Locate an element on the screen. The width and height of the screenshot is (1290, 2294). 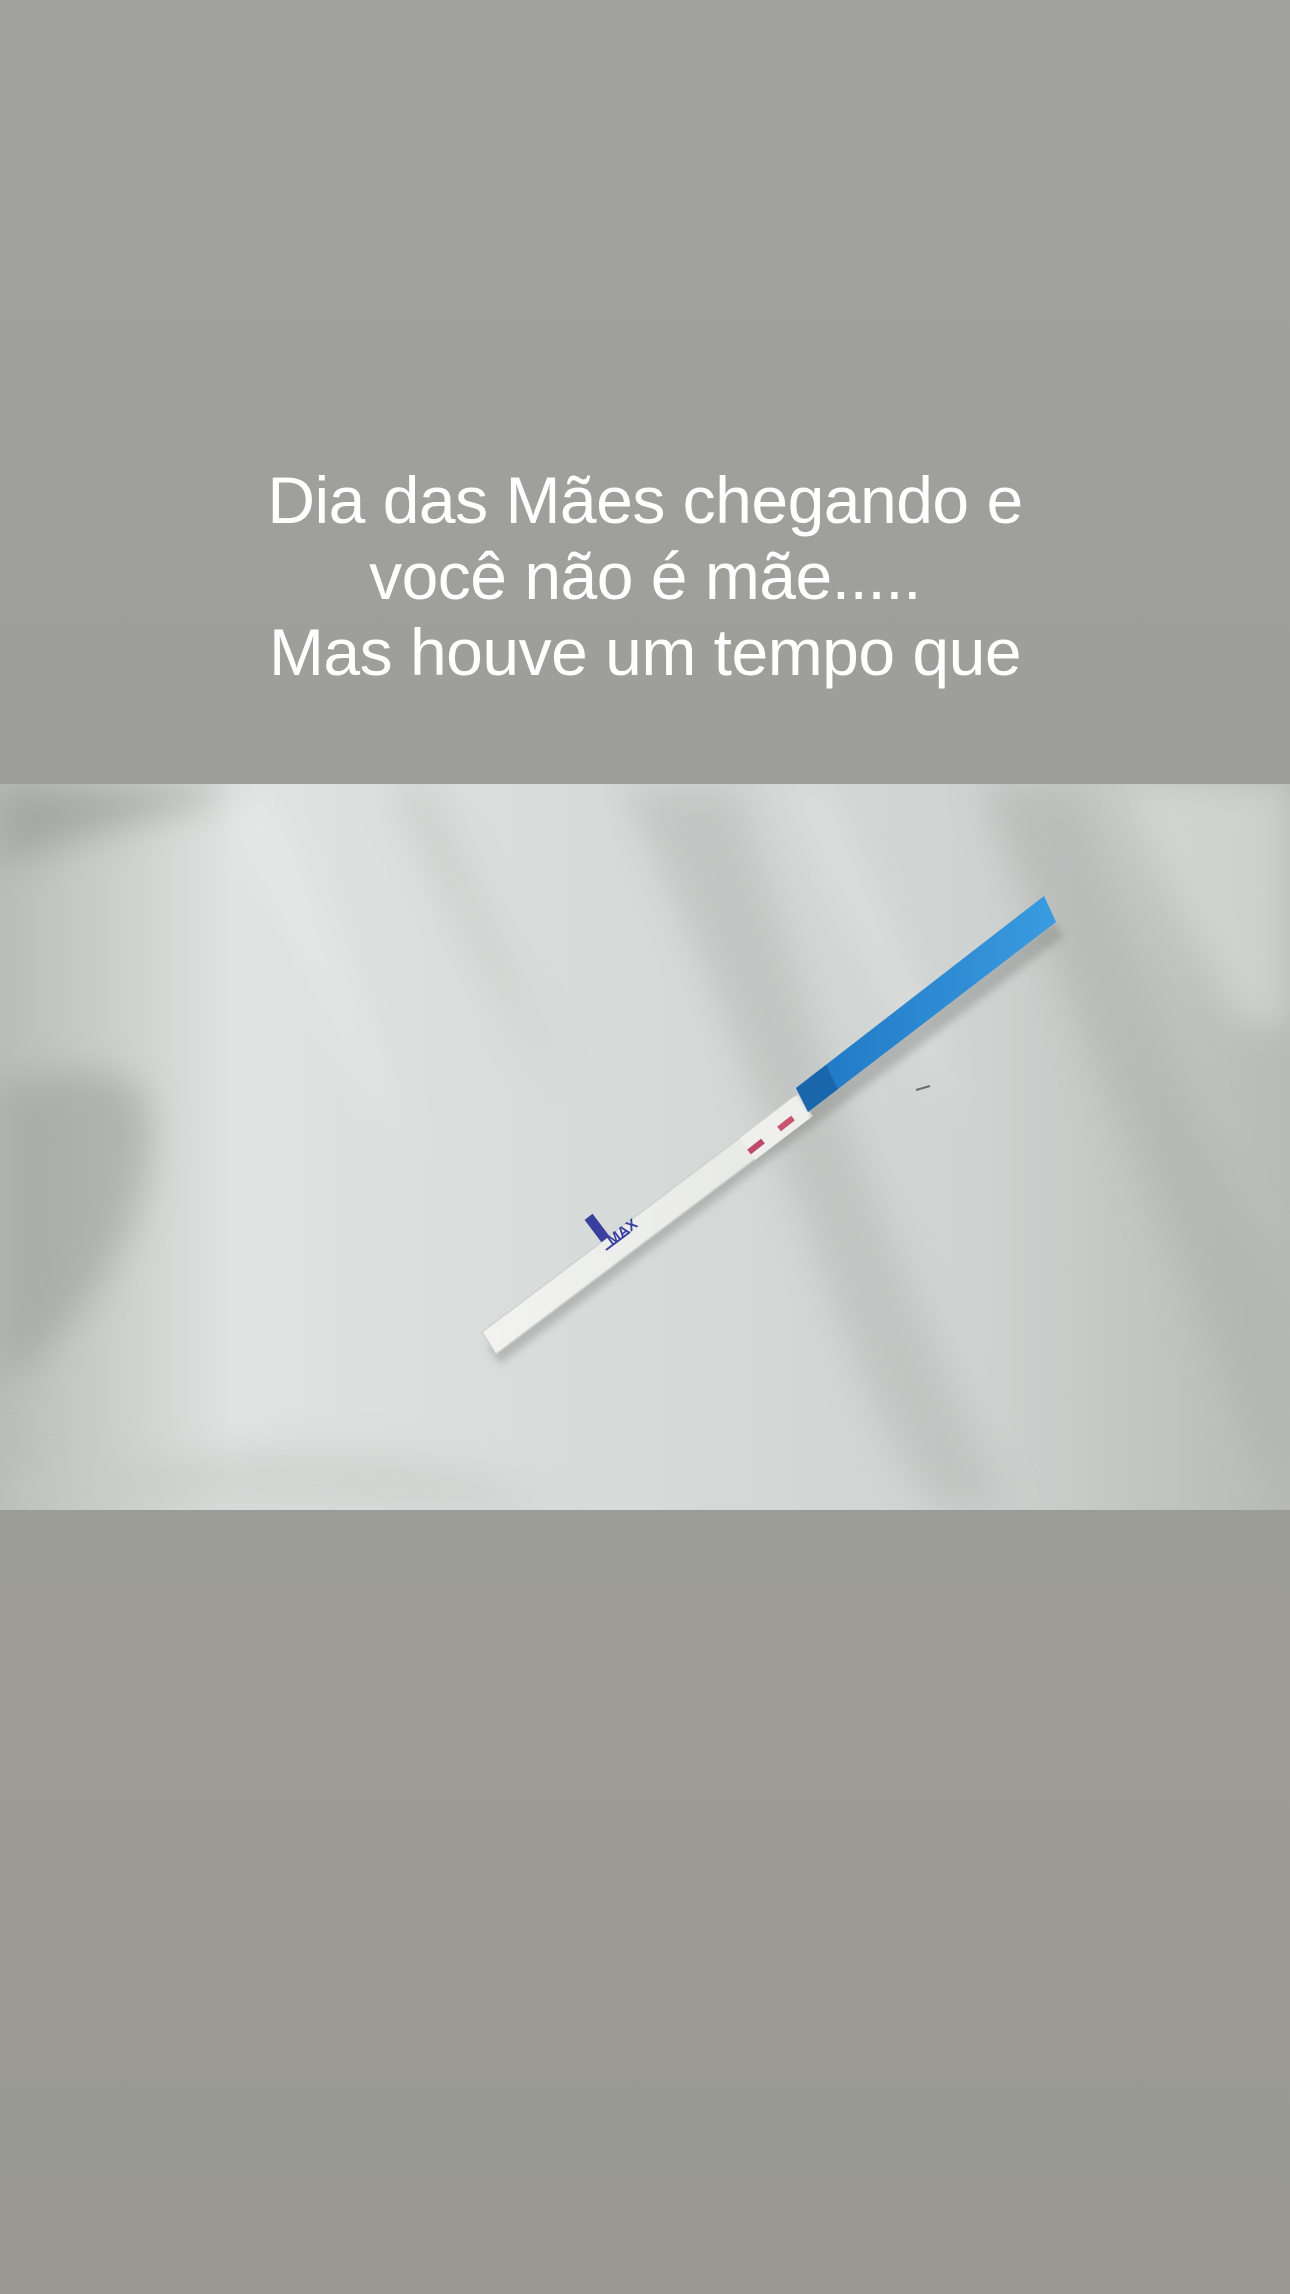
caption-line-3: Mas houve um tempo que is located at coordinates (645, 652).